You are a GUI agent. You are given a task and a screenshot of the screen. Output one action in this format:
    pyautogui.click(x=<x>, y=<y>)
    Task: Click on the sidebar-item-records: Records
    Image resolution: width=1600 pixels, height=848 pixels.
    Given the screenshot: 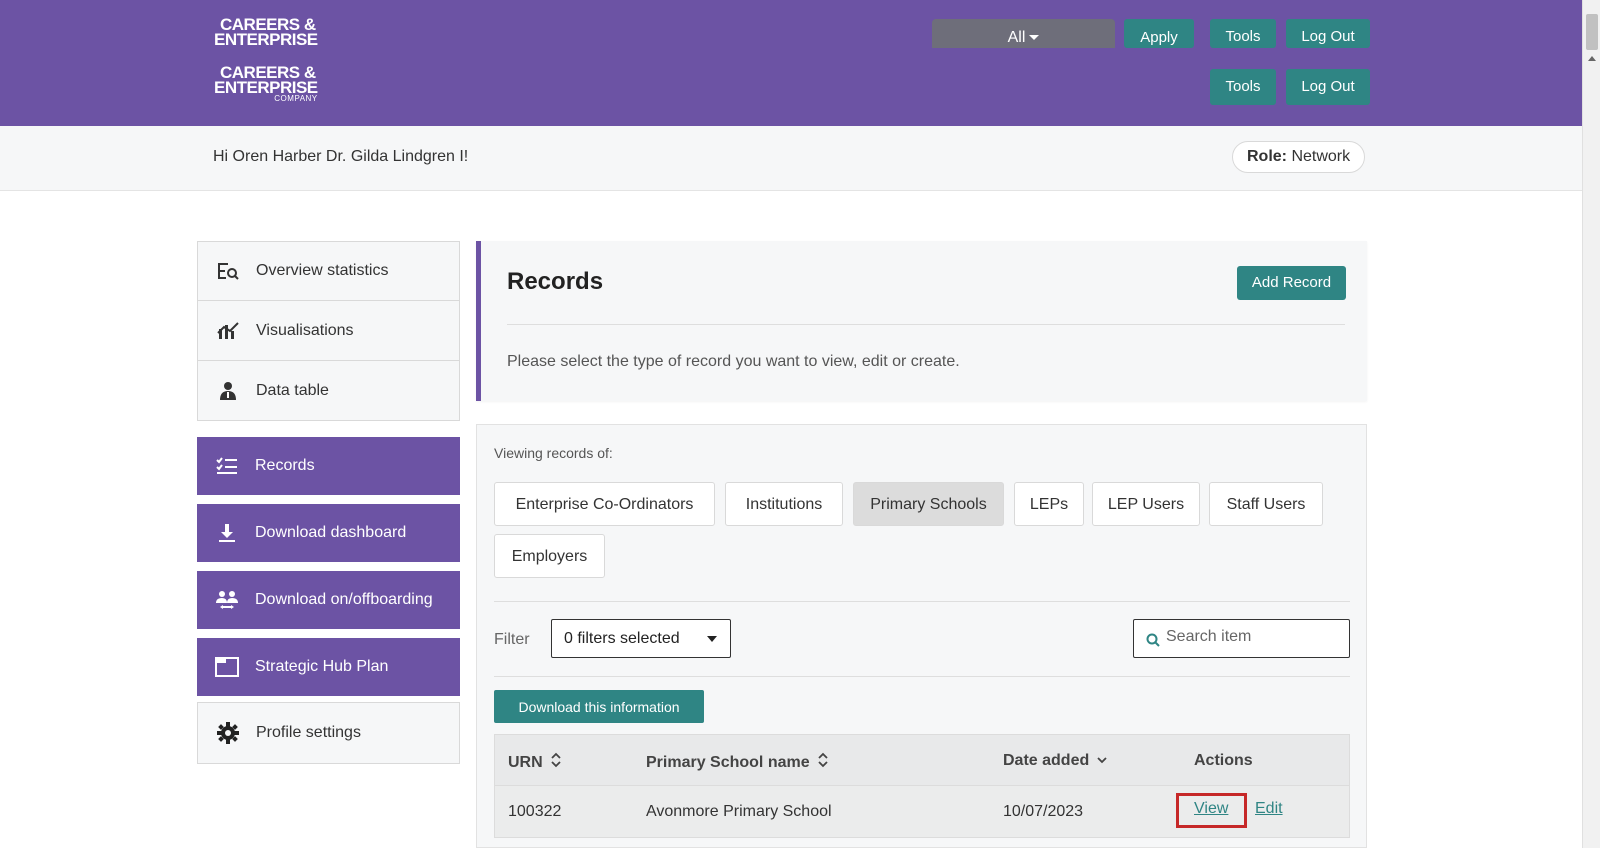 What is the action you would take?
    pyautogui.click(x=328, y=466)
    